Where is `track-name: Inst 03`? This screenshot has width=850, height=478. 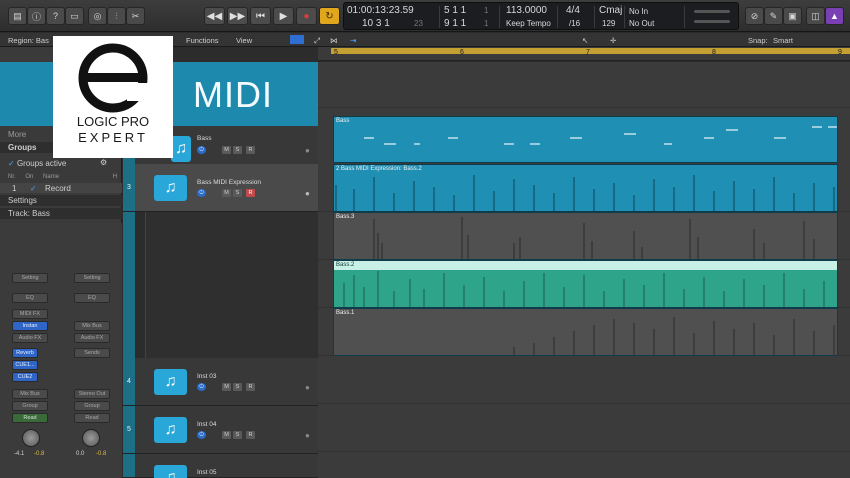
track-name: Inst 03 is located at coordinates (207, 376).